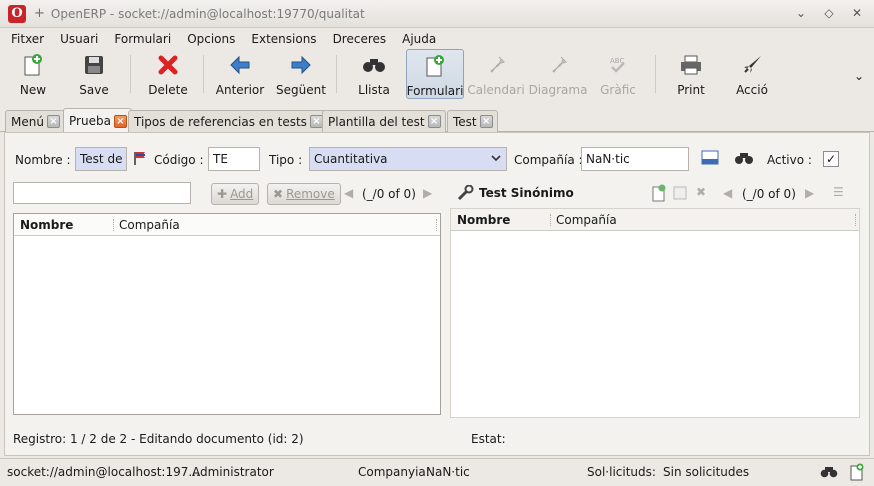 Image resolution: width=874 pixels, height=486 pixels. I want to click on tab-label: Plantilla del test, so click(376, 121).